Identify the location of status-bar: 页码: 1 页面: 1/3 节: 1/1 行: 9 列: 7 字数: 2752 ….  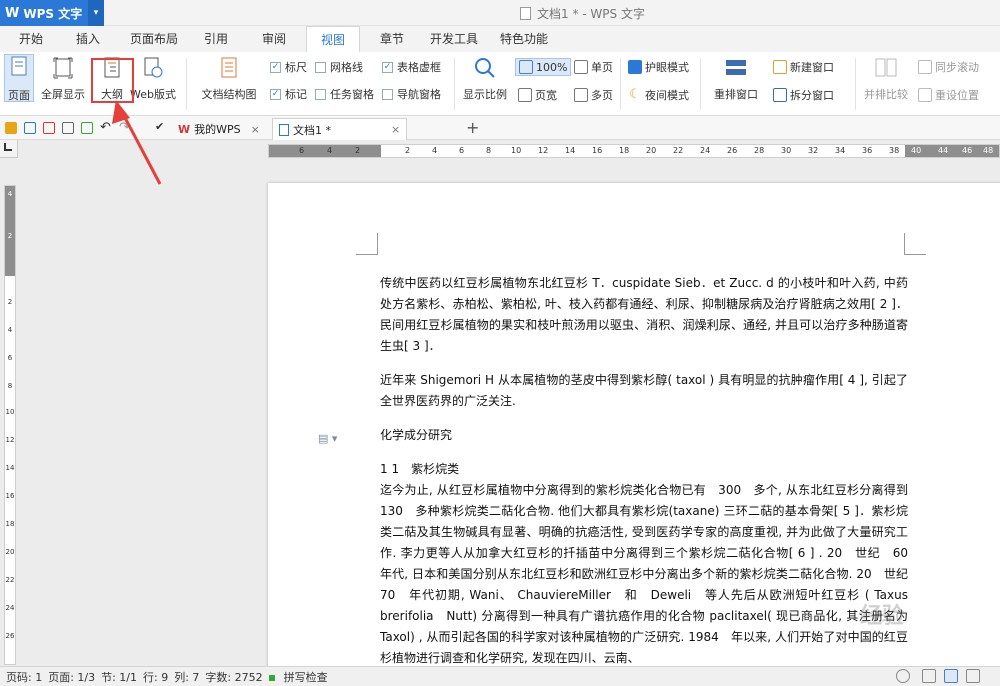
(500, 676).